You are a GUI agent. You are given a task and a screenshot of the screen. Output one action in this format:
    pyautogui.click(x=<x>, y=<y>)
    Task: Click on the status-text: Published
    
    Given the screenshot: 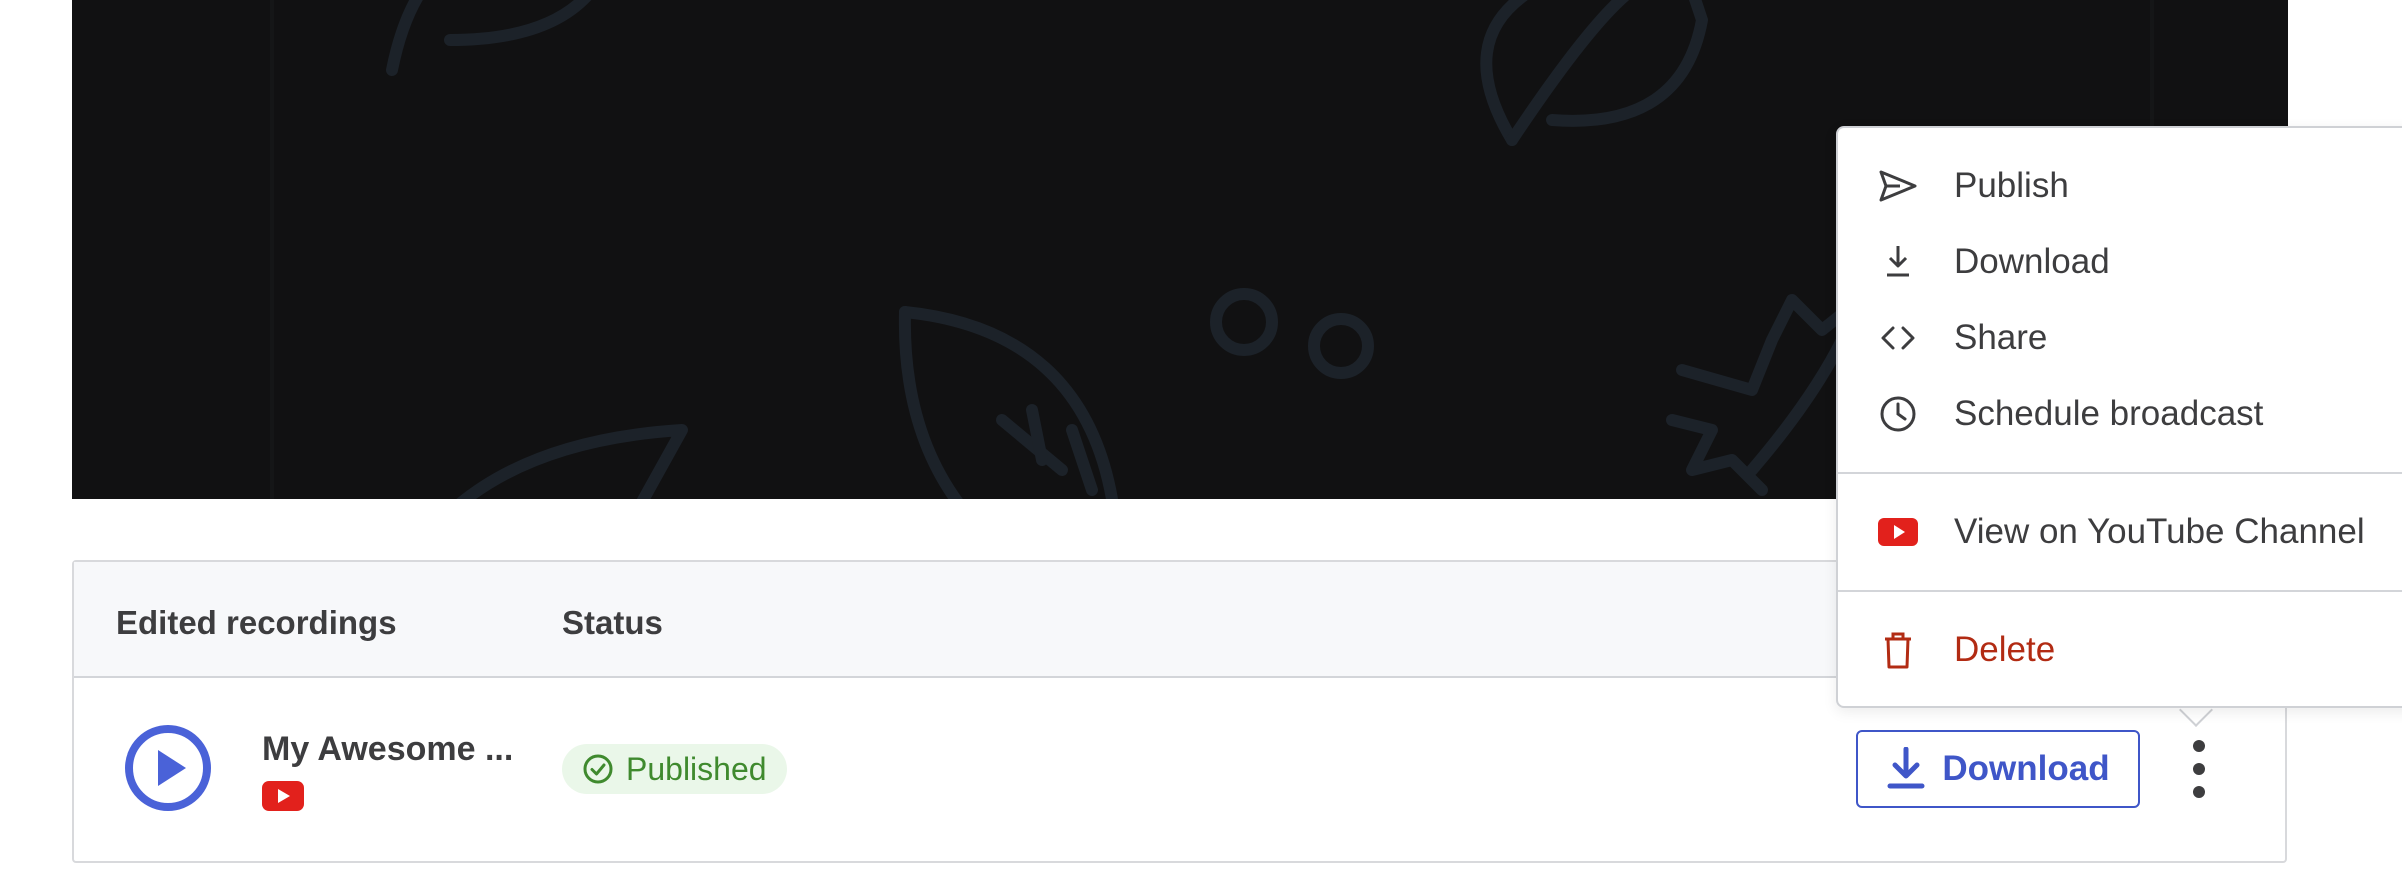 What is the action you would take?
    pyautogui.click(x=696, y=768)
    